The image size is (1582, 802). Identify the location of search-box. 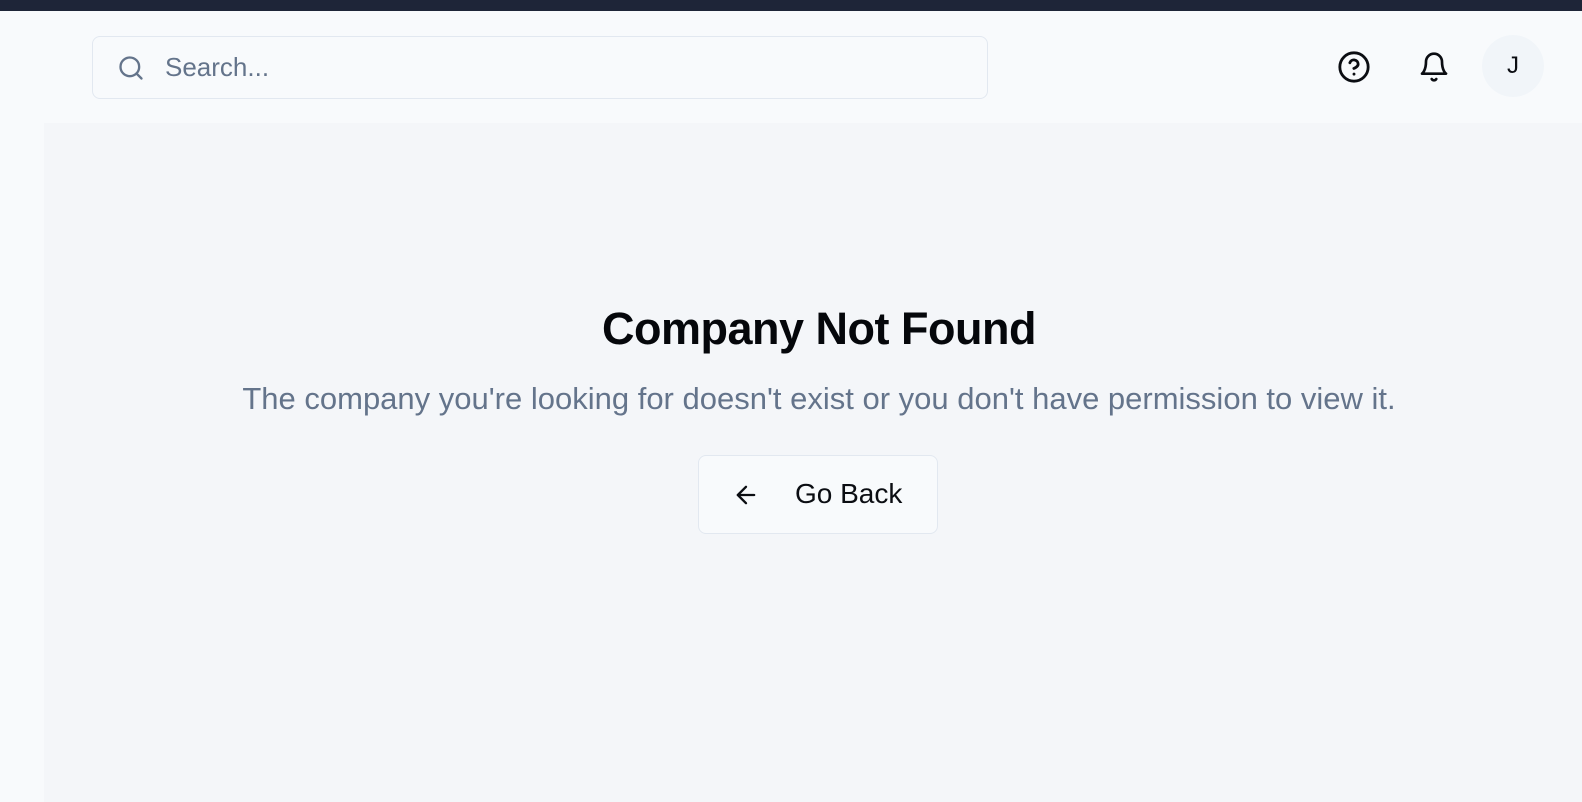
(540, 67).